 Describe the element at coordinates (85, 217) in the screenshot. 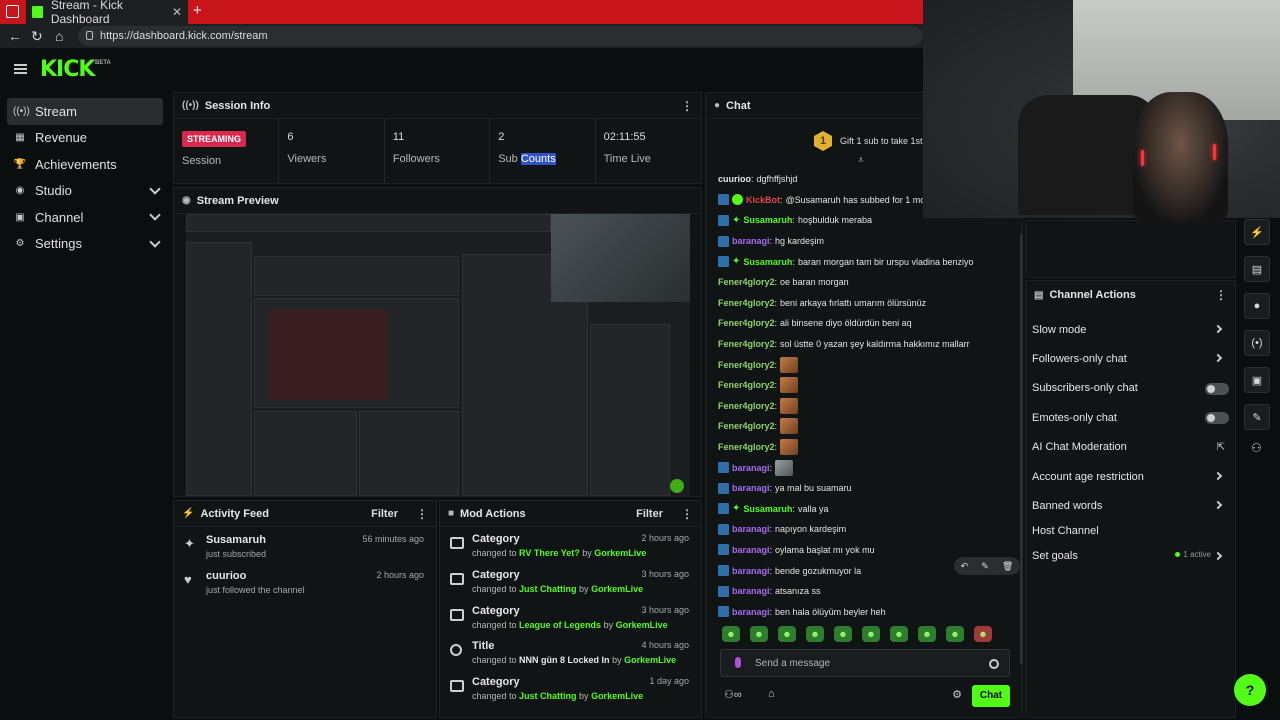

I see `sidebar-item-channel: ▣ Channel` at that location.